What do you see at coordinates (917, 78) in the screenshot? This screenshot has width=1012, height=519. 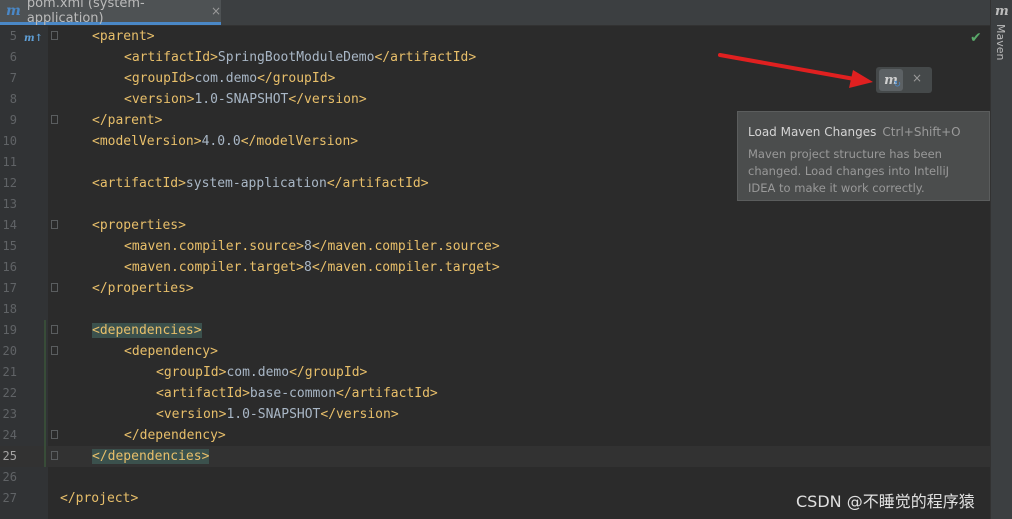 I see `close-floating-toolbar-icon: ×` at bounding box center [917, 78].